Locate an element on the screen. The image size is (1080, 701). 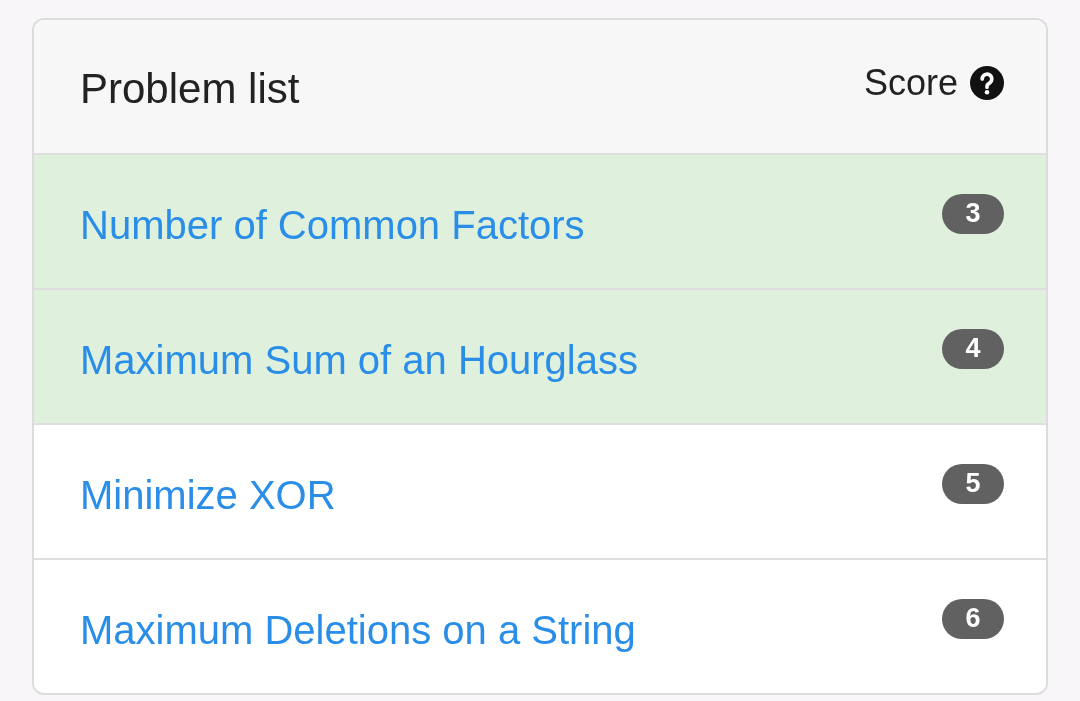
problem-link: Maximum Sum of an Hourglass is located at coordinates (359, 360).